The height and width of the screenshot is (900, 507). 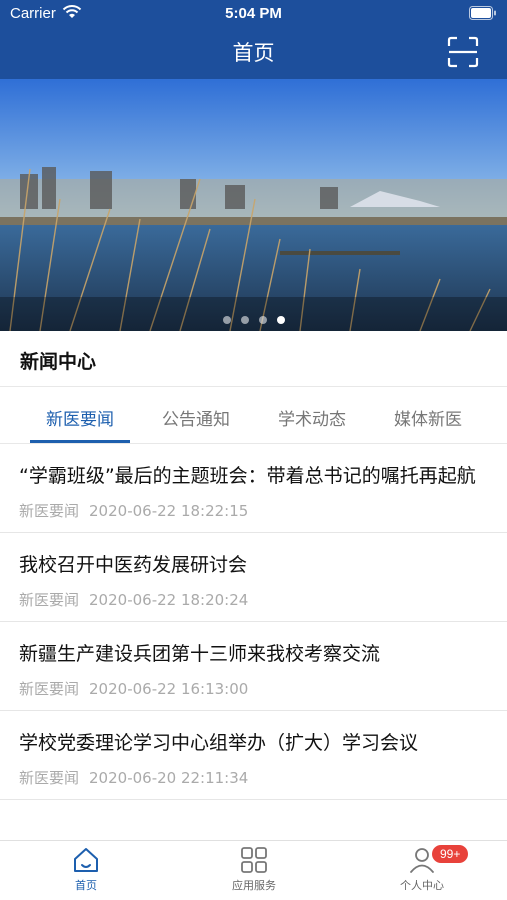 I want to click on section-title: 新闻中心, so click(x=58, y=362).